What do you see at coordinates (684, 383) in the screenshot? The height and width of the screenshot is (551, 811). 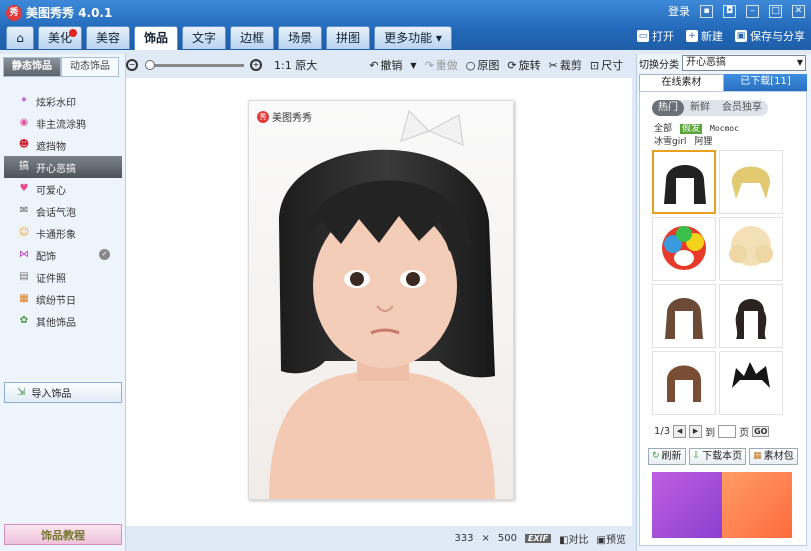 I see `material-item-brown-bangs-wig` at bounding box center [684, 383].